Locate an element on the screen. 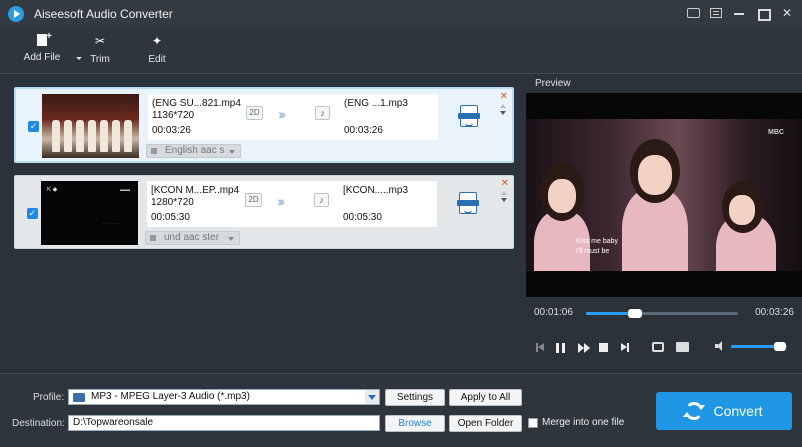 This screenshot has height=447, width=802. add-file-label: Add File is located at coordinates (42, 57).